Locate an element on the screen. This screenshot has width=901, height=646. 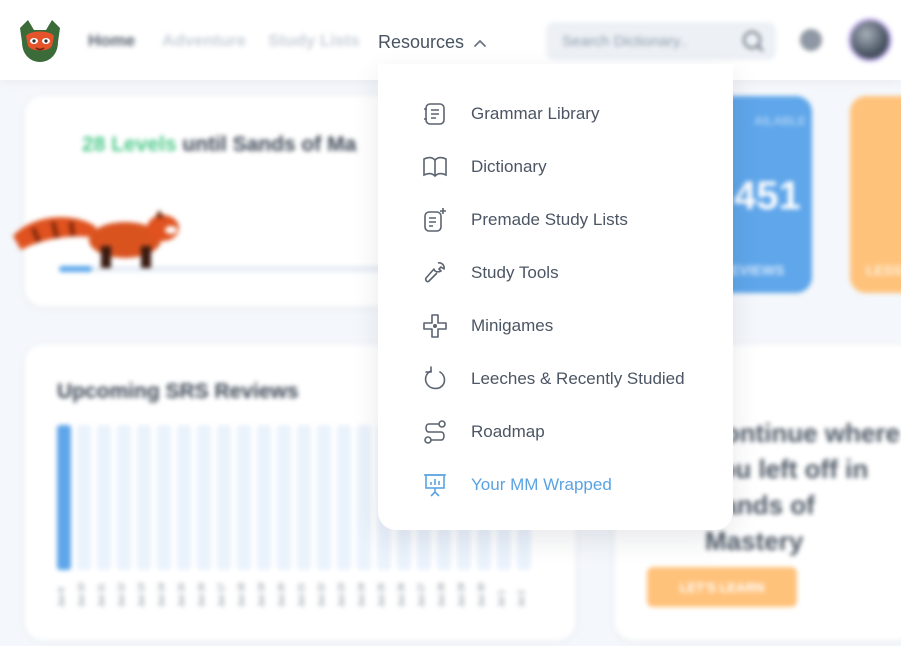
red-panda-logo-icon is located at coordinates (40, 41).